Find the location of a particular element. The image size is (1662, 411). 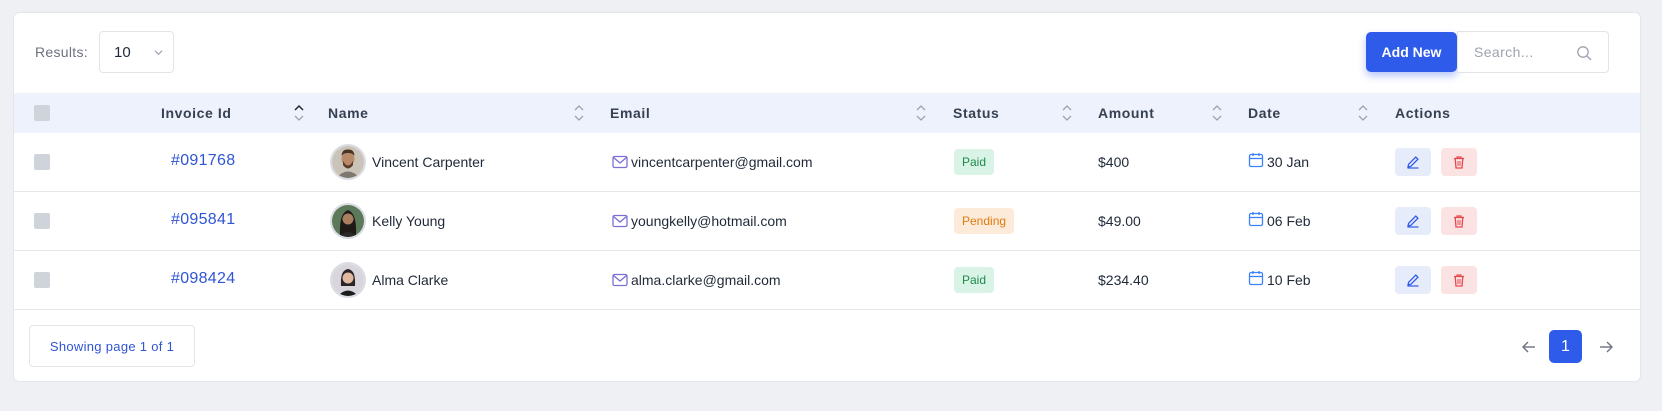

add-new-button: Add New is located at coordinates (1411, 52).